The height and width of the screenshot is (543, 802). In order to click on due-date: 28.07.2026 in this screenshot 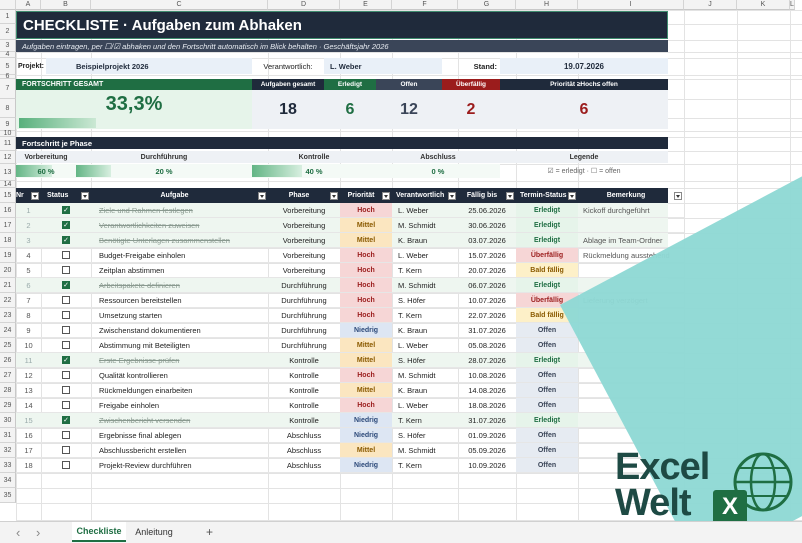, I will do `click(487, 360)`.